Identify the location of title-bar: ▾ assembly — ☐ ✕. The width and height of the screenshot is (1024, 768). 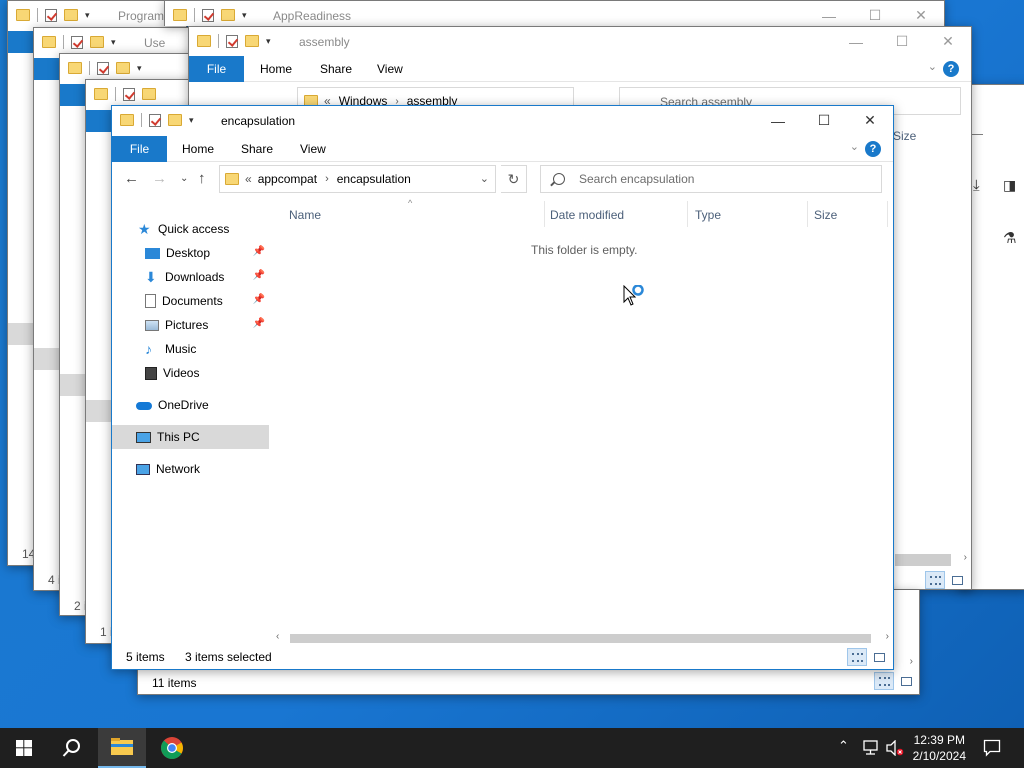
(580, 42).